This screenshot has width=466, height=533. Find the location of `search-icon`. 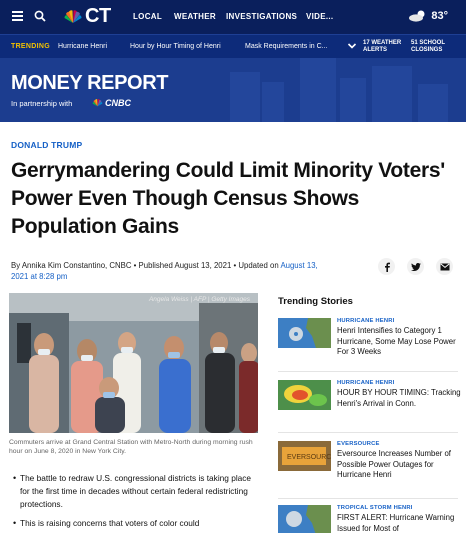

search-icon is located at coordinates (40, 16).